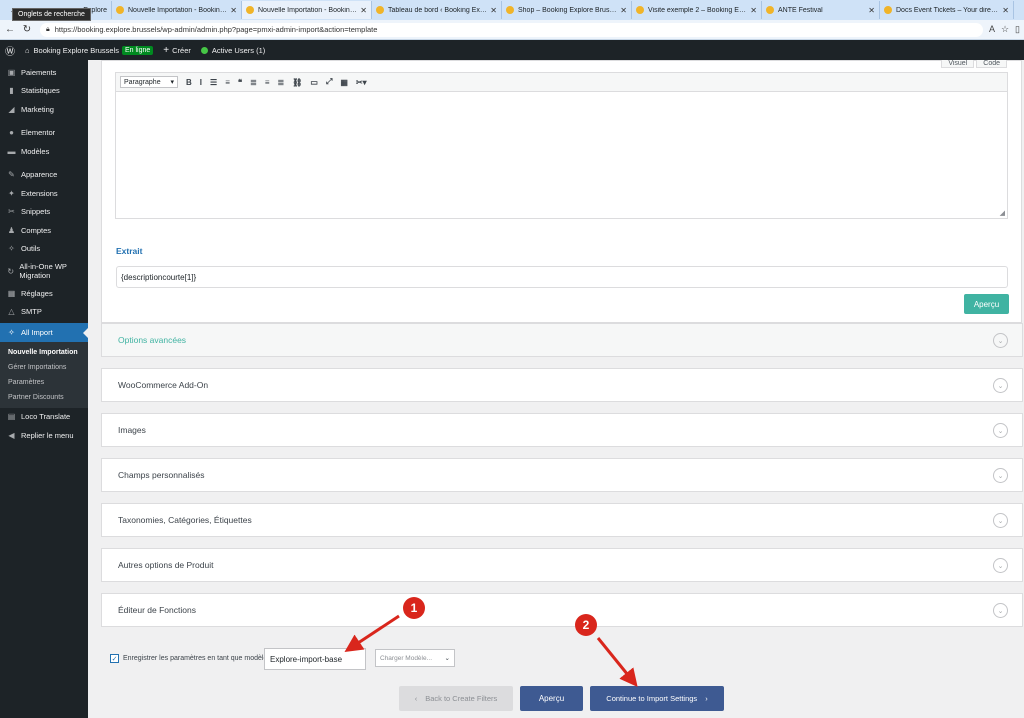 This screenshot has width=1024, height=718. What do you see at coordinates (991, 64) in the screenshot?
I see `tab-code: Code` at bounding box center [991, 64].